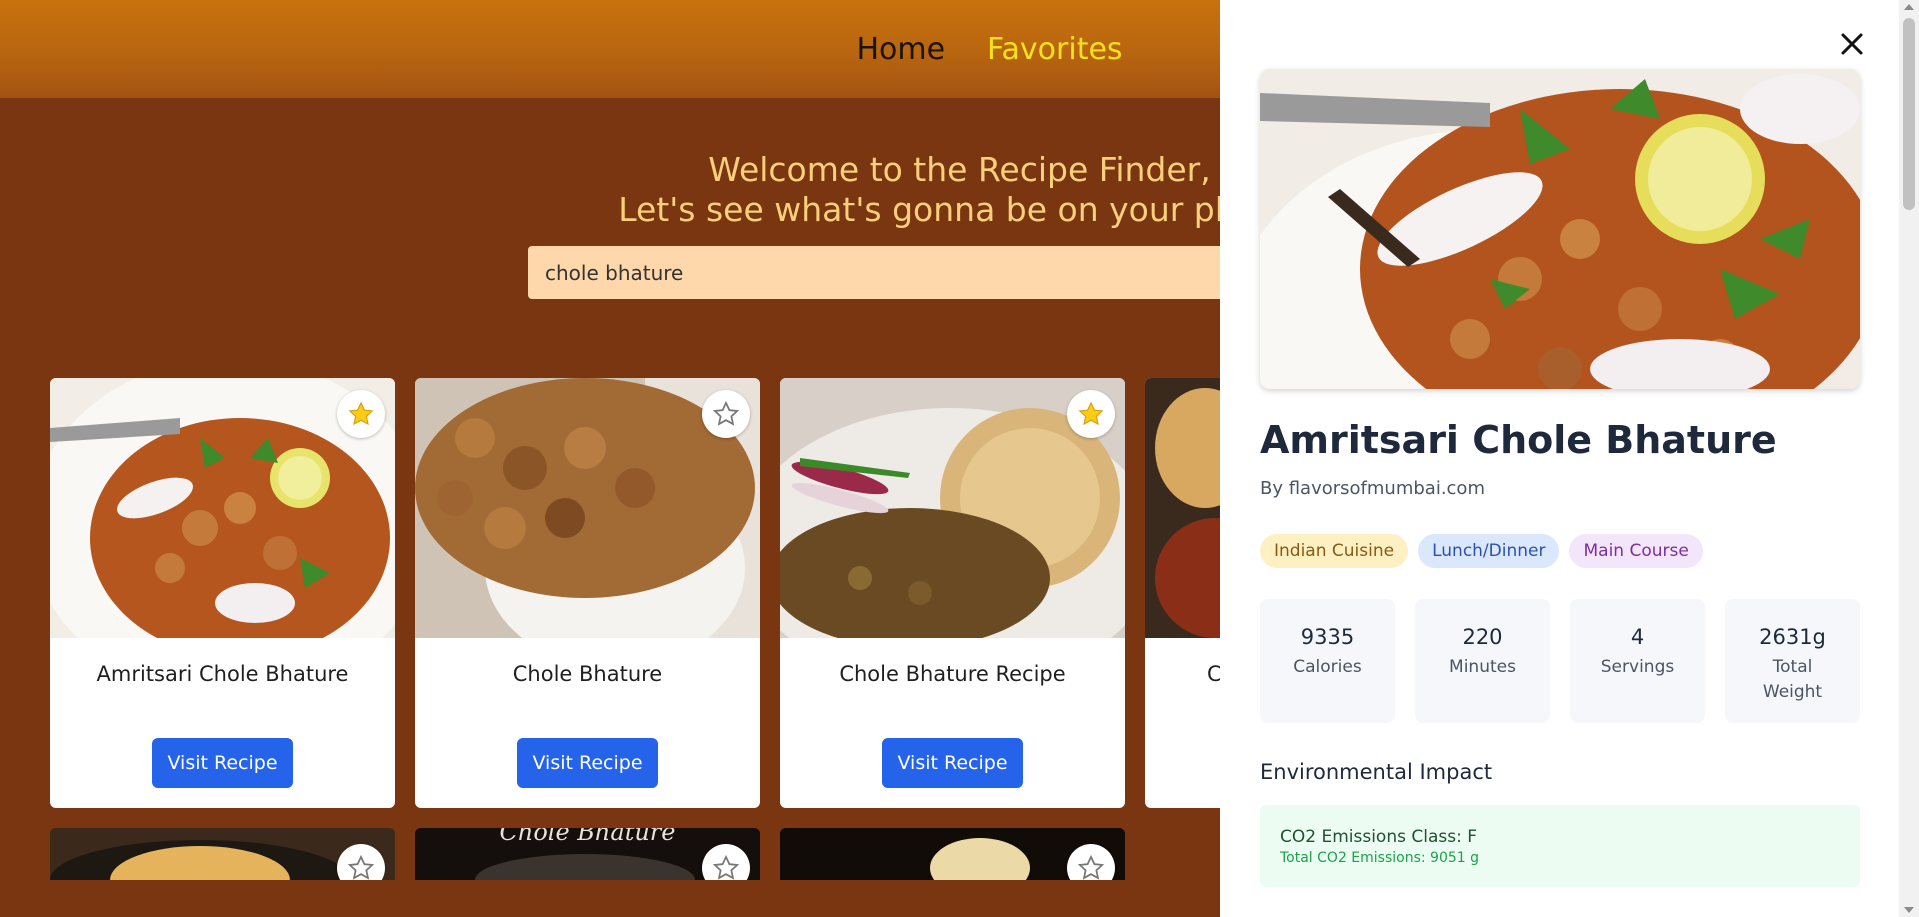  I want to click on stat-total-weight: 2631g Total Weight, so click(1792, 661).